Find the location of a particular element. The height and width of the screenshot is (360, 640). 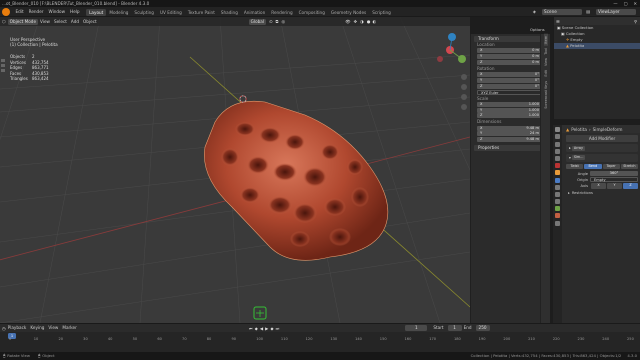

gizmo-toggle-icon: ✥ is located at coordinates (356, 21).